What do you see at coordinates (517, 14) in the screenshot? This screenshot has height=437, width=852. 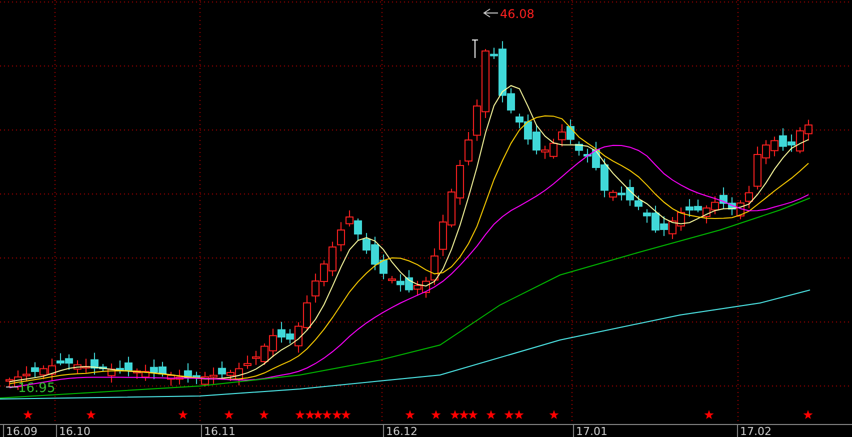 I see `price-label: 46.08` at bounding box center [517, 14].